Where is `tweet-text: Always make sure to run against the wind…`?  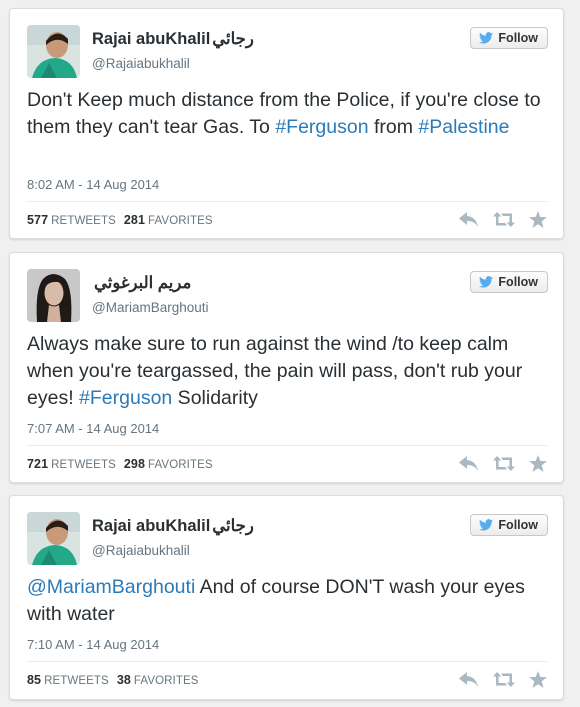
tweet-text: Always make sure to run against the wind… is located at coordinates (286, 371).